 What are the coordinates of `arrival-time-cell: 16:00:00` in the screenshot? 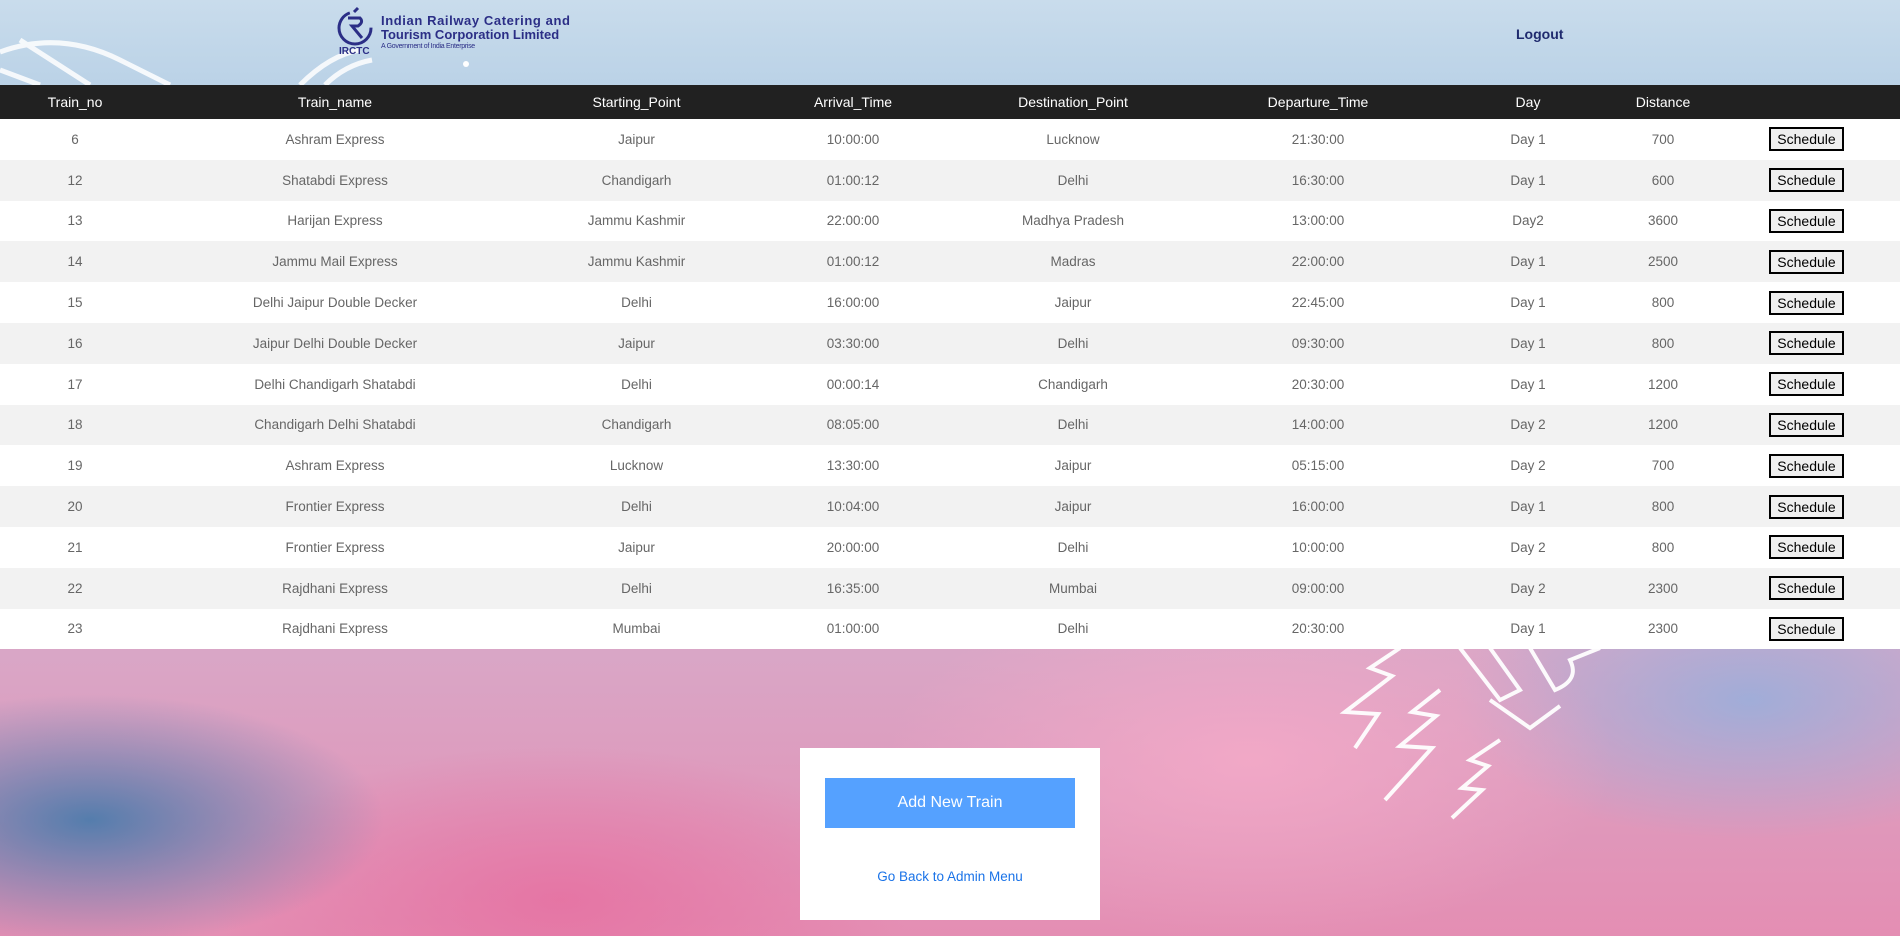 It's located at (853, 303).